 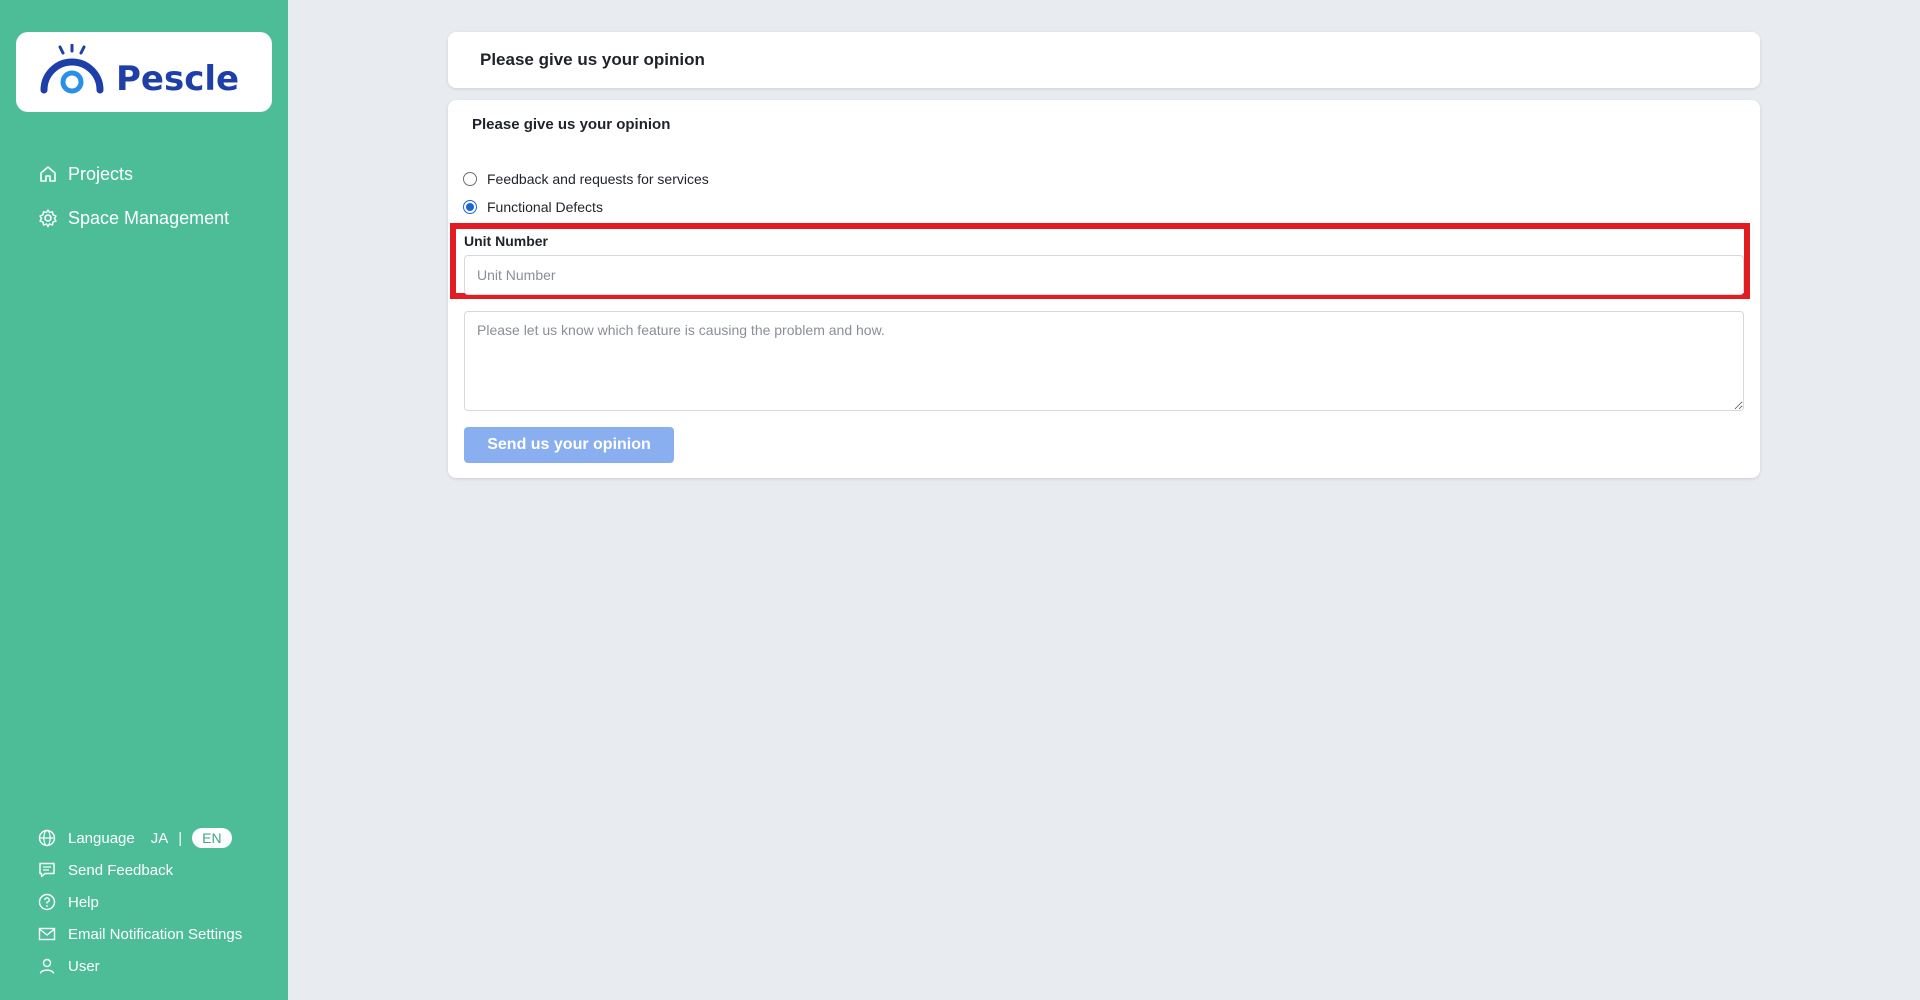 I want to click on language-switcher: Language JA | EN, so click(x=140, y=838).